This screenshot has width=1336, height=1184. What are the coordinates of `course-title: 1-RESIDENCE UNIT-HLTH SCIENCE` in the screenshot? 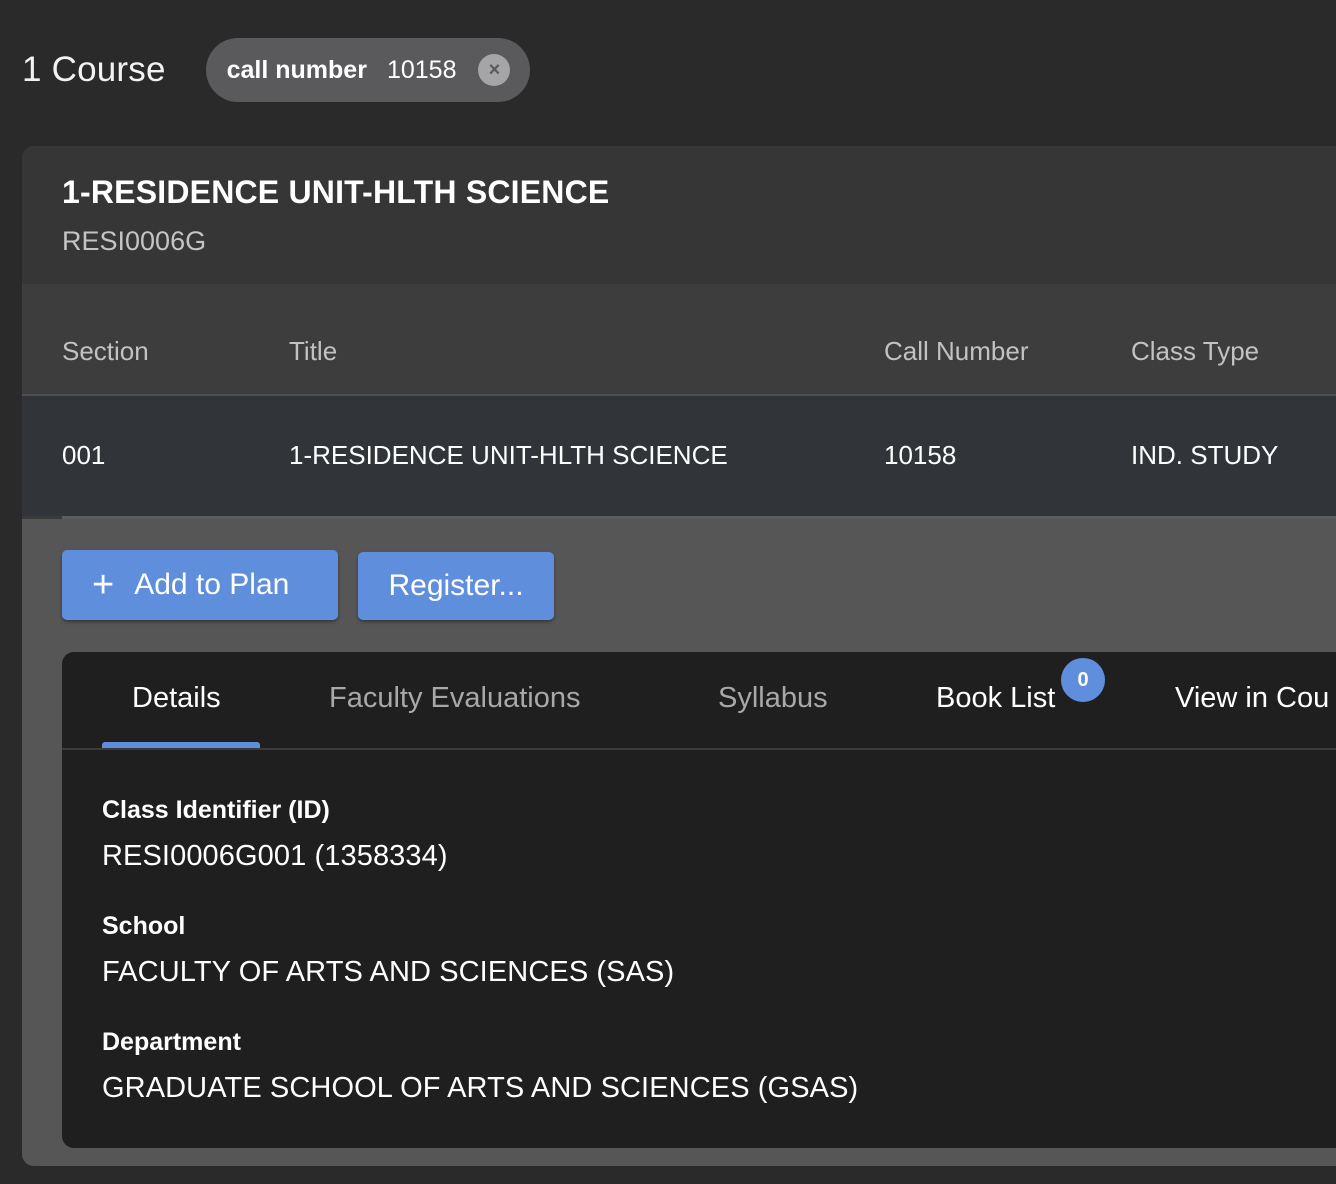 It's located at (336, 192).